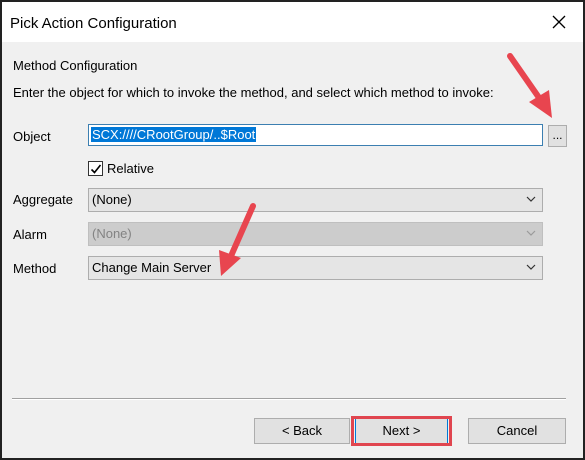 This screenshot has height=460, width=585. What do you see at coordinates (292, 22) in the screenshot?
I see `title-bar: Pick Action Configuration` at bounding box center [292, 22].